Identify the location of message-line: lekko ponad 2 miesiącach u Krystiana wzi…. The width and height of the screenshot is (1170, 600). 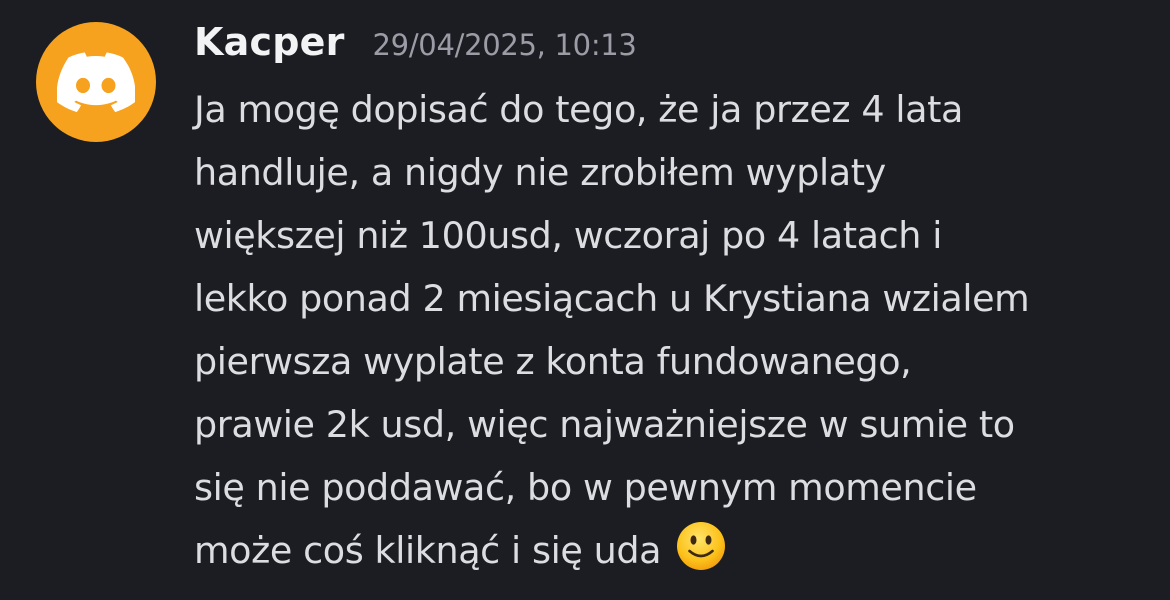
(612, 298).